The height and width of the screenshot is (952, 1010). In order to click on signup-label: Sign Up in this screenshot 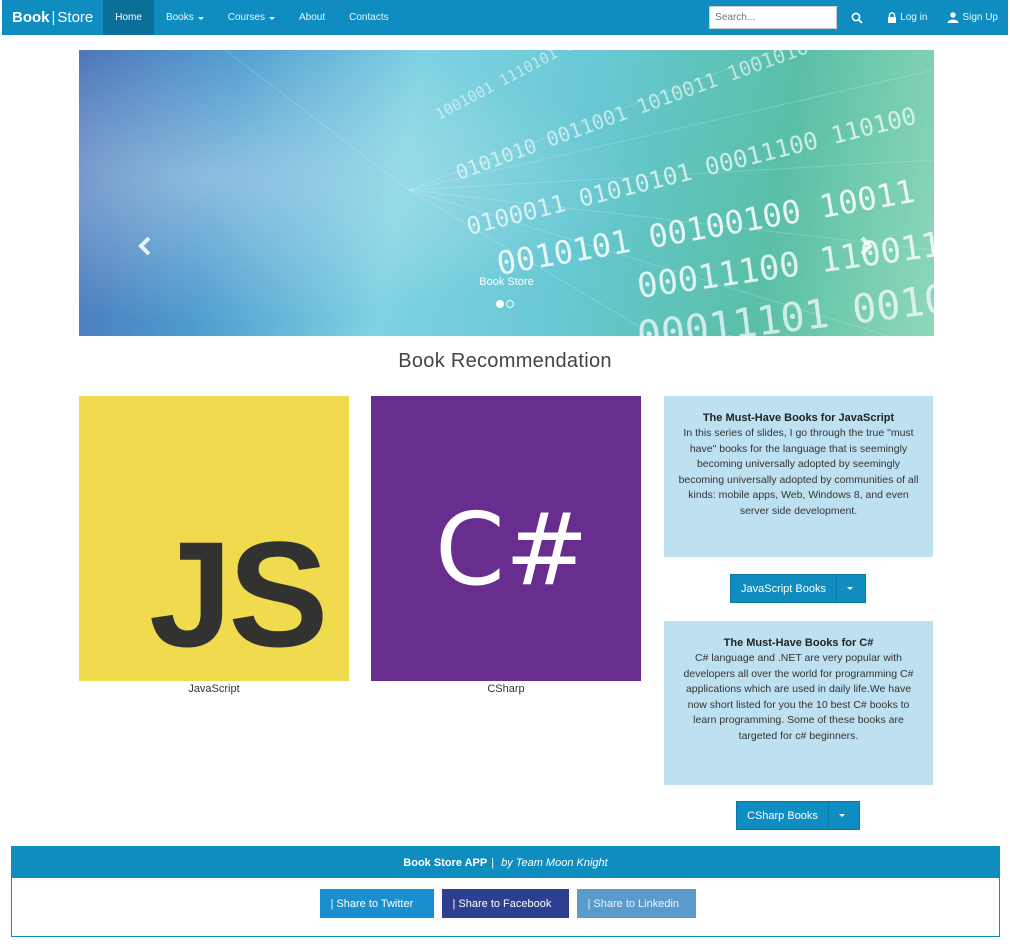, I will do `click(980, 17)`.